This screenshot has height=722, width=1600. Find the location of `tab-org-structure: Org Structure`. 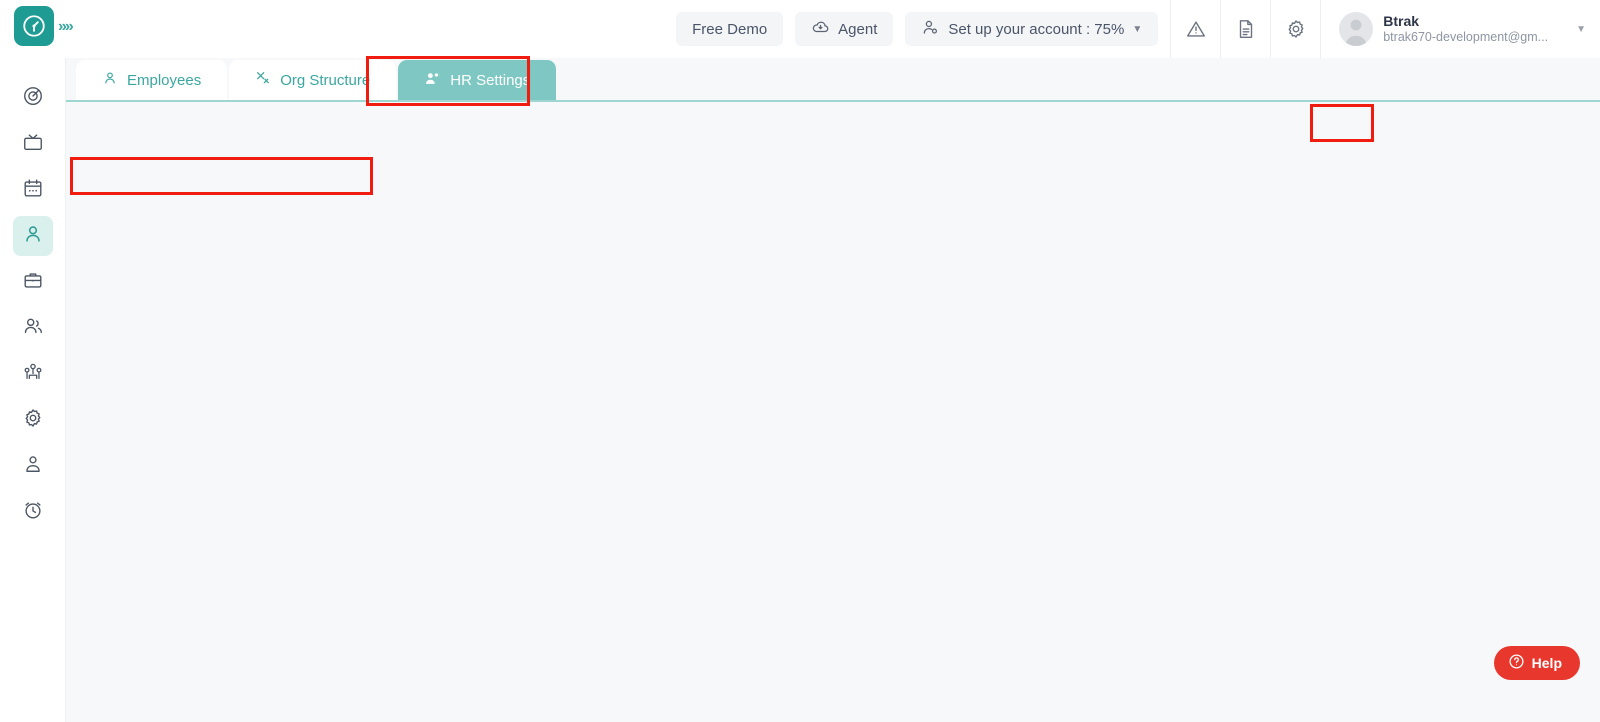

tab-org-structure: Org Structure is located at coordinates (313, 80).